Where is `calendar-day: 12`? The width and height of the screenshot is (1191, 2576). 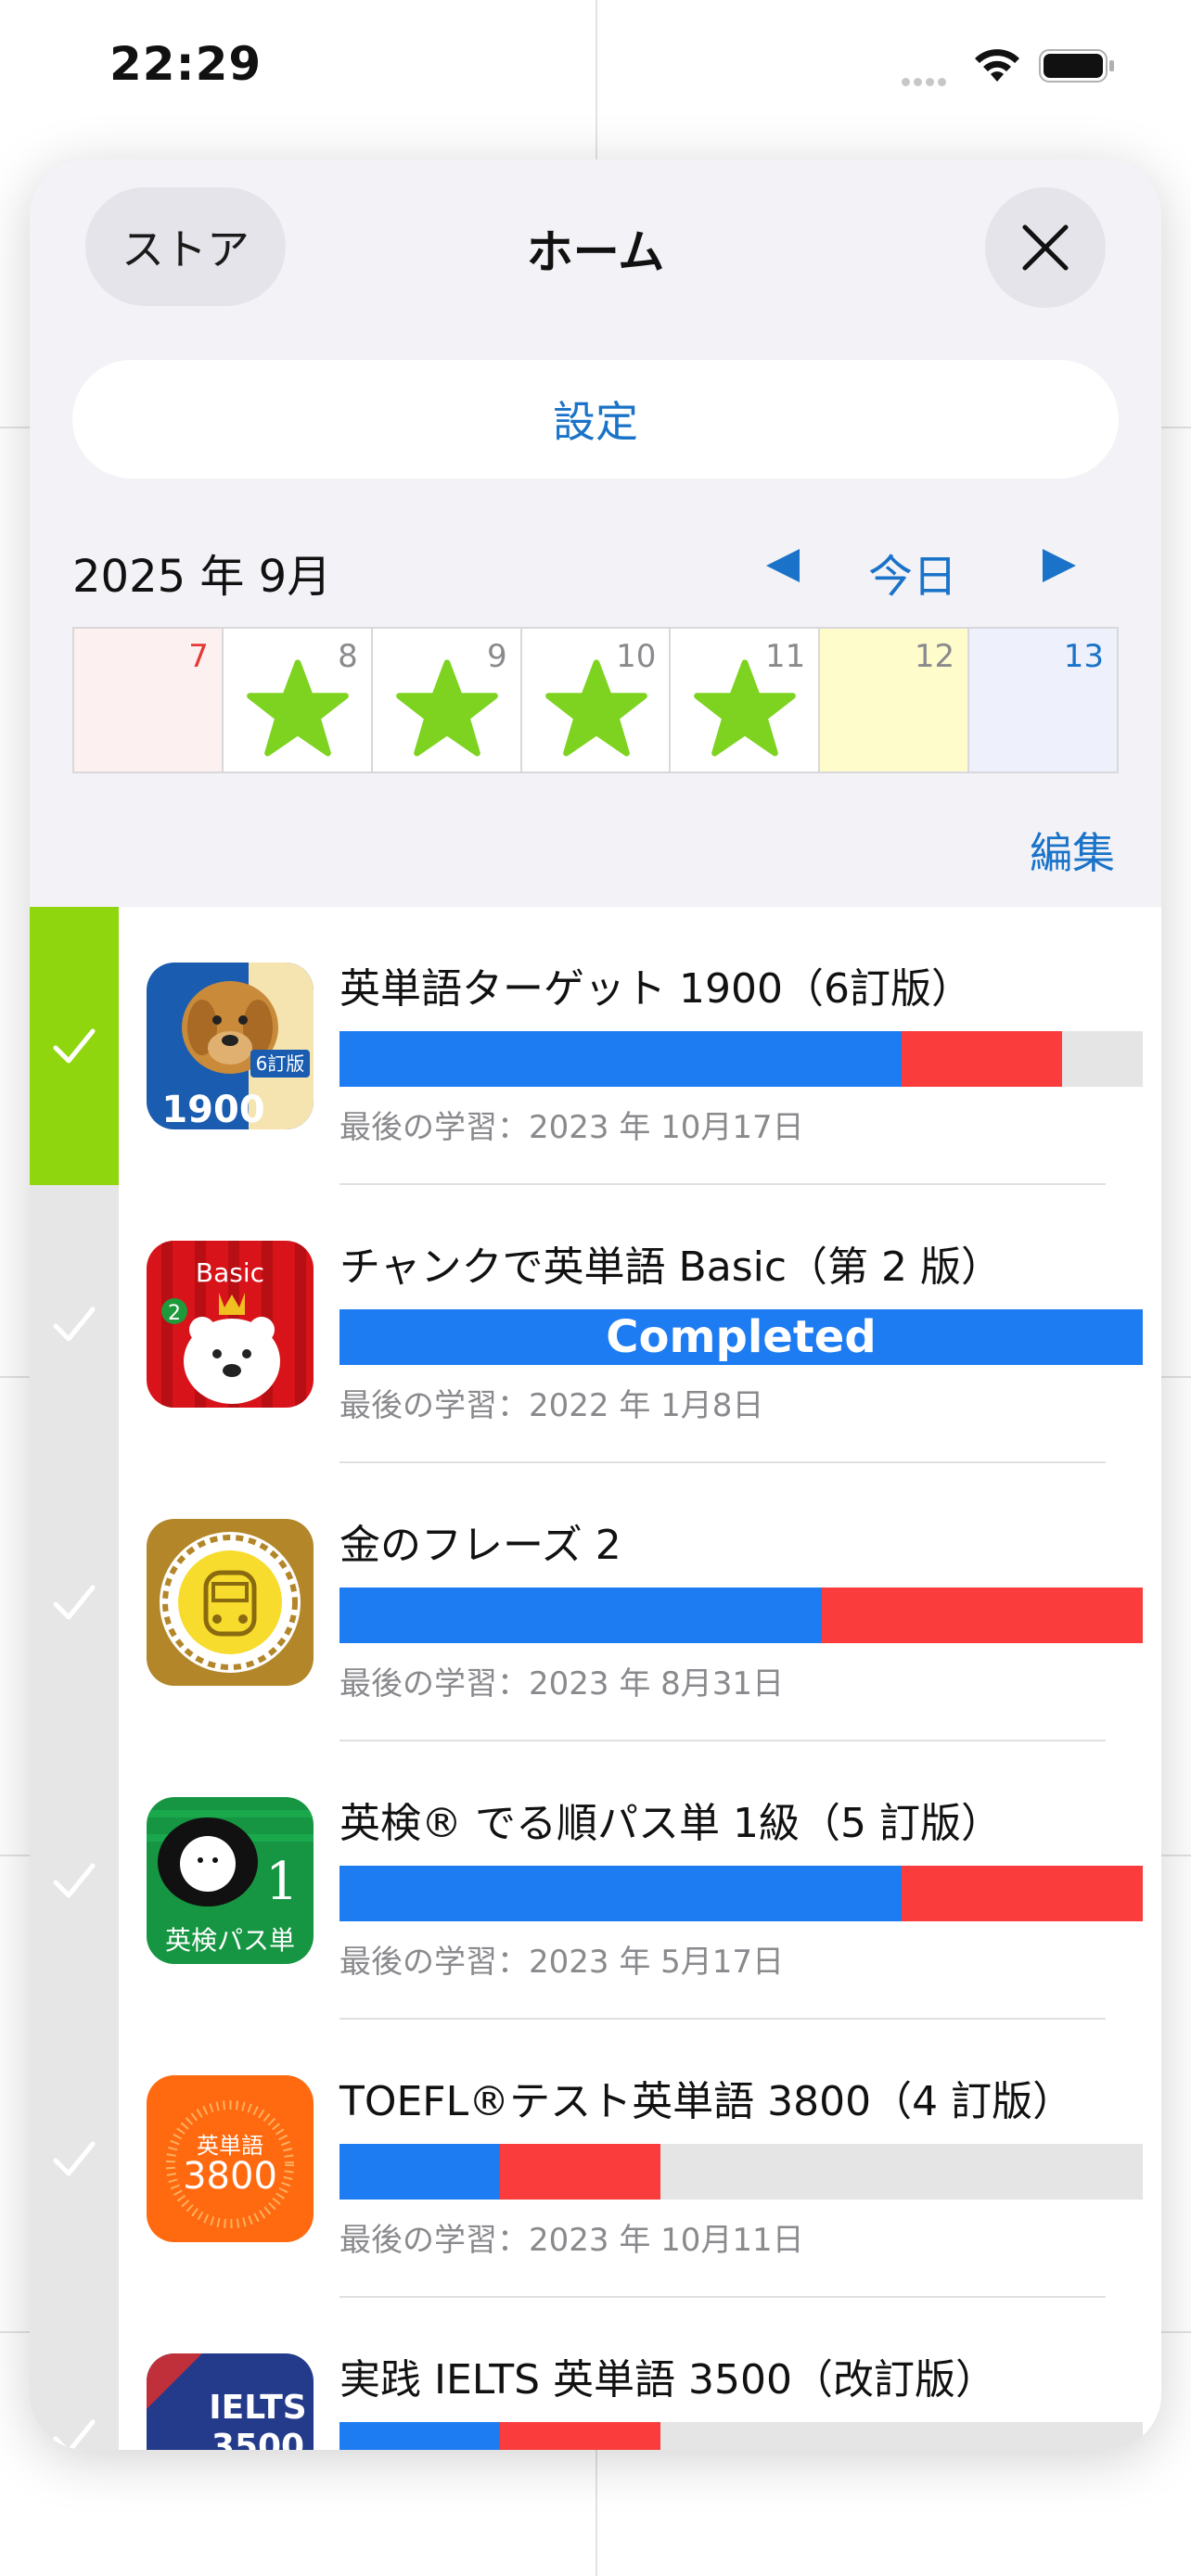
calendar-day: 12 is located at coordinates (895, 700).